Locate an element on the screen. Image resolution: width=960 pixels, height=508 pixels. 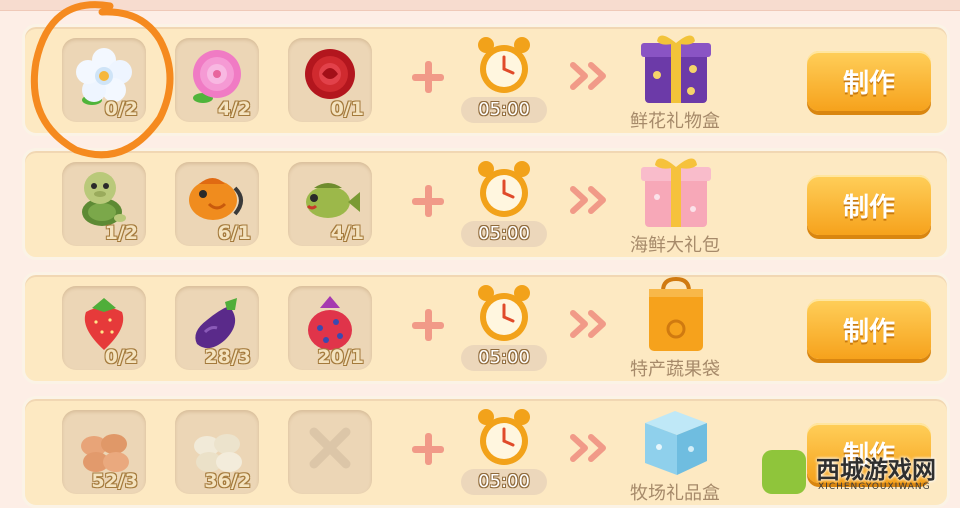
ingredient-slot: 6/1 is located at coordinates (217, 204).